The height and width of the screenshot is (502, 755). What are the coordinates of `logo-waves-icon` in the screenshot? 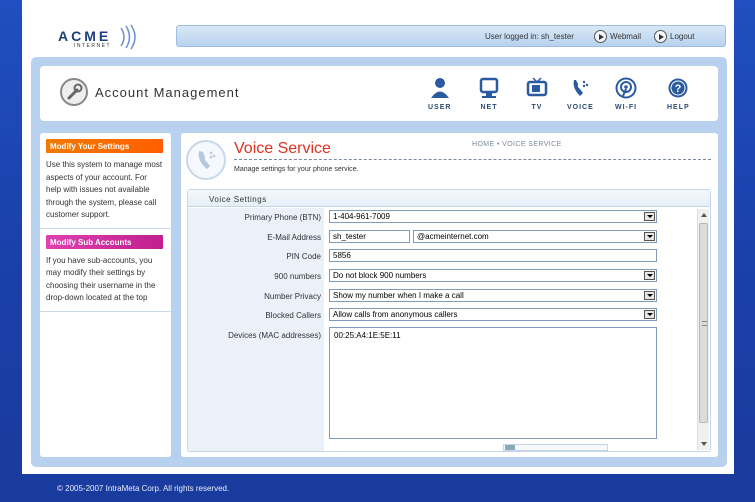 It's located at (128, 37).